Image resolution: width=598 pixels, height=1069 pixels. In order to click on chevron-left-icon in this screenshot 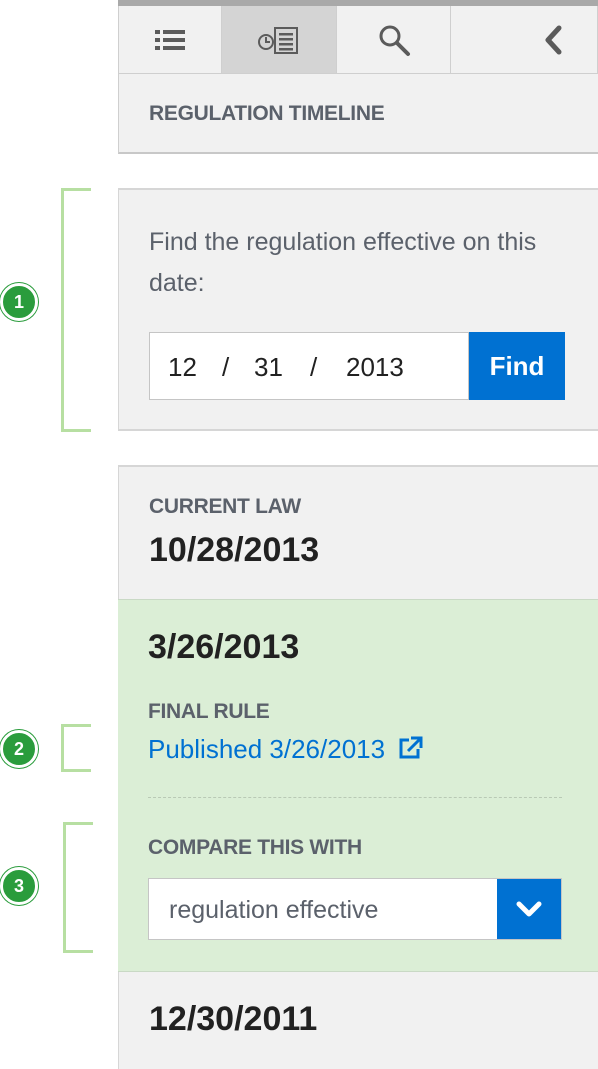, I will do `click(553, 39)`.